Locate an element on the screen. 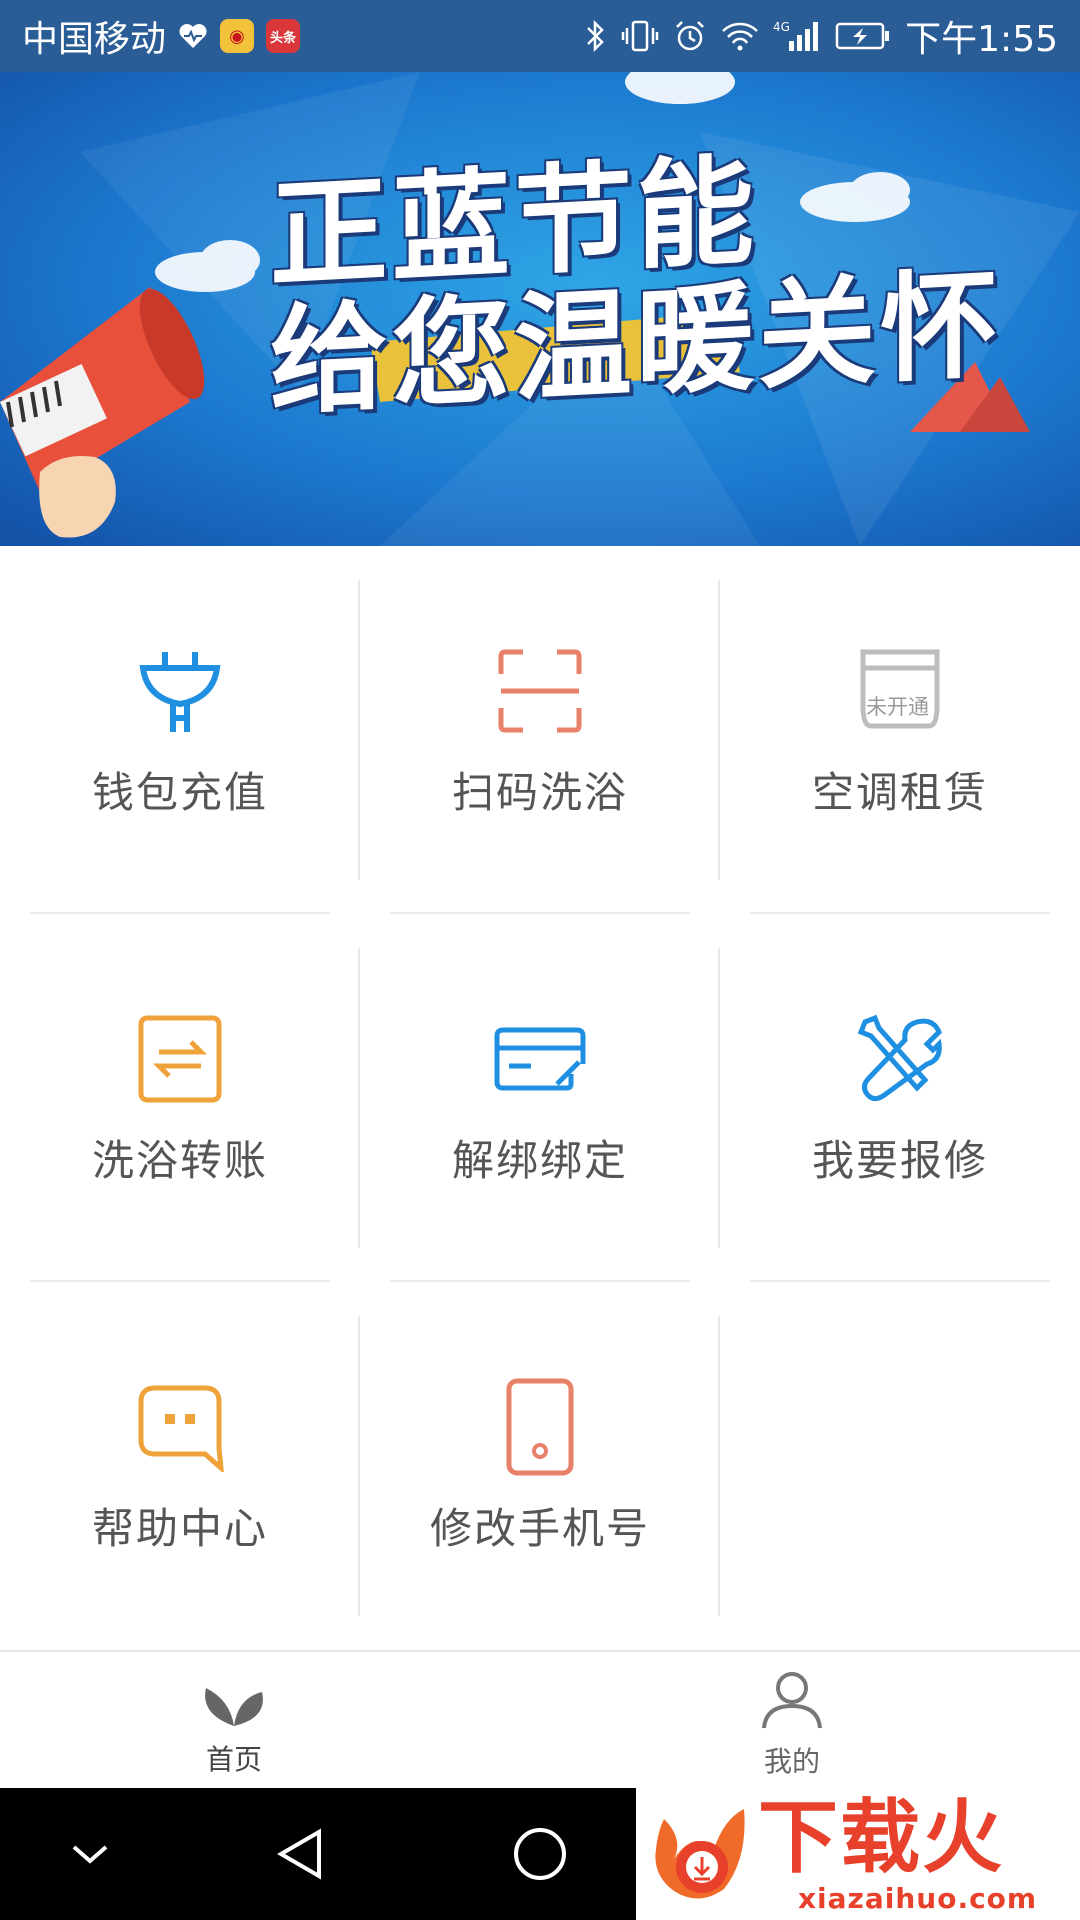  watermark-logo: 下载火 xiazaihuo.com is located at coordinates (858, 1854).